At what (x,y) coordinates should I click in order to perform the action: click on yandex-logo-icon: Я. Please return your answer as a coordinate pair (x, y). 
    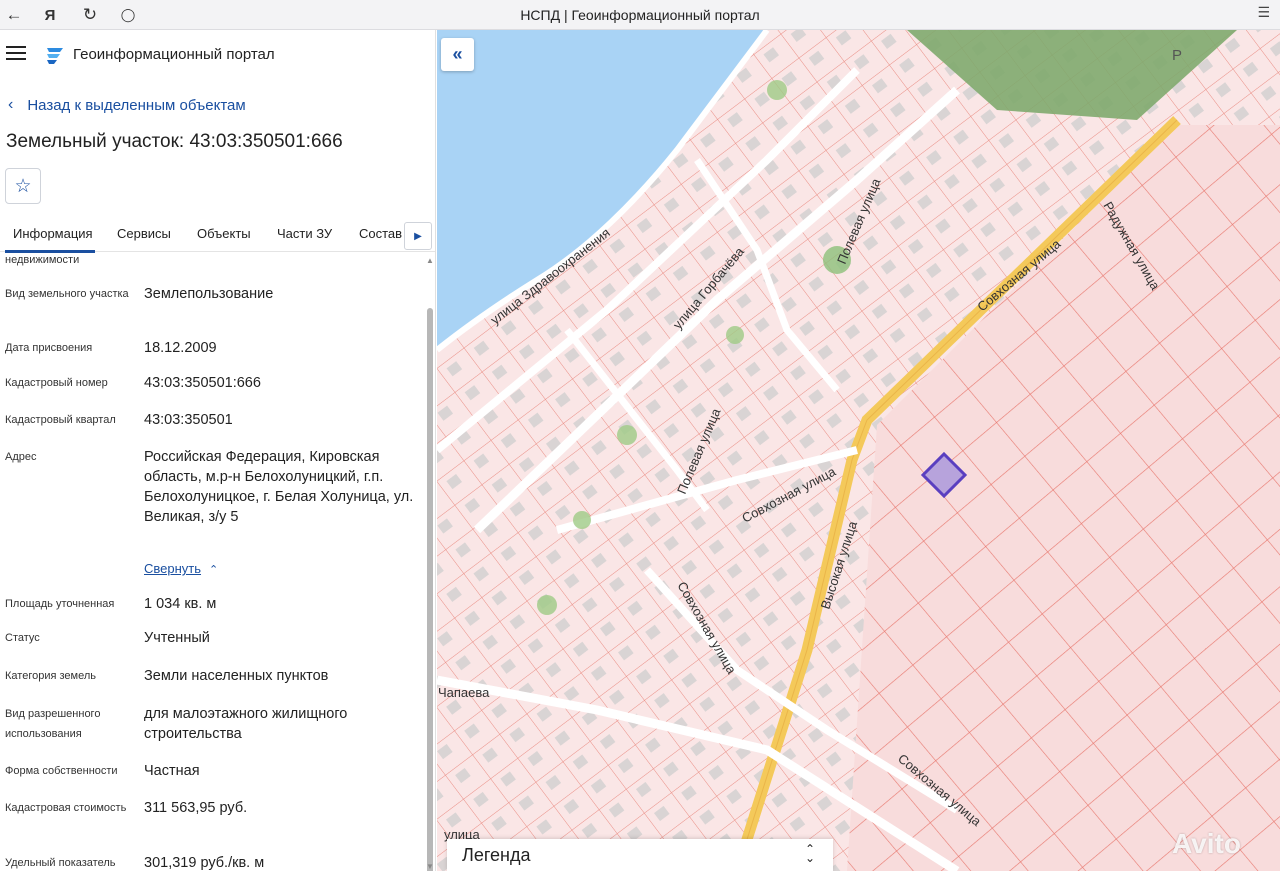
    Looking at the image, I should click on (50, 15).